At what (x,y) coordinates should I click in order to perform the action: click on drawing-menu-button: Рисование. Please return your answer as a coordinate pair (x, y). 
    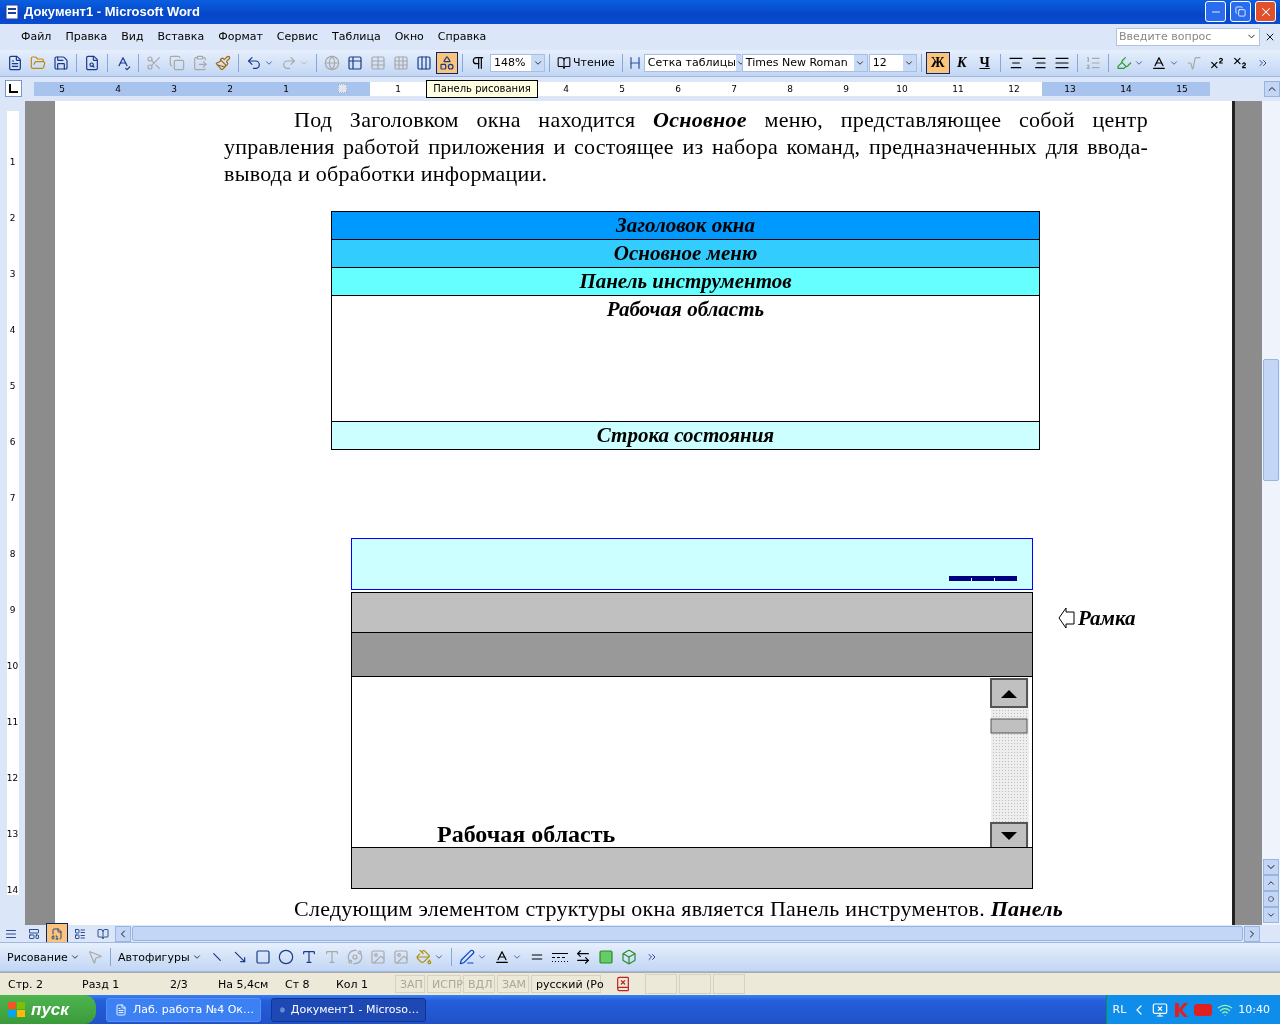
    Looking at the image, I should click on (43, 957).